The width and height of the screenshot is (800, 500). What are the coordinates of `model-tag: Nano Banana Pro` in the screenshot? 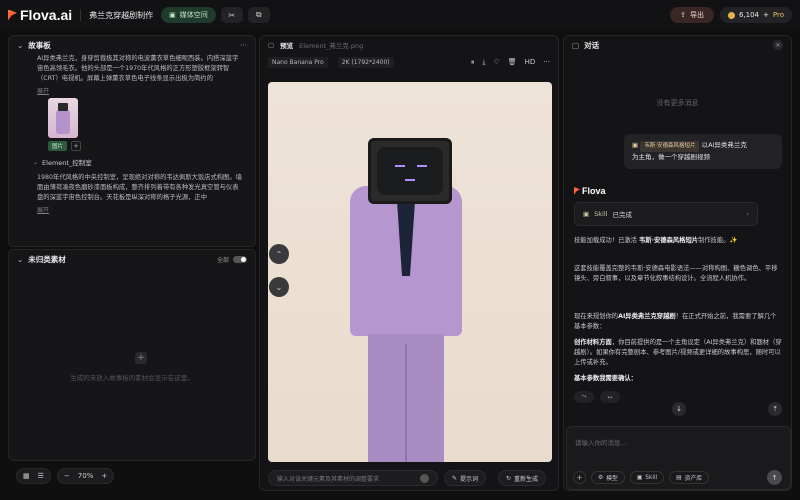 It's located at (298, 62).